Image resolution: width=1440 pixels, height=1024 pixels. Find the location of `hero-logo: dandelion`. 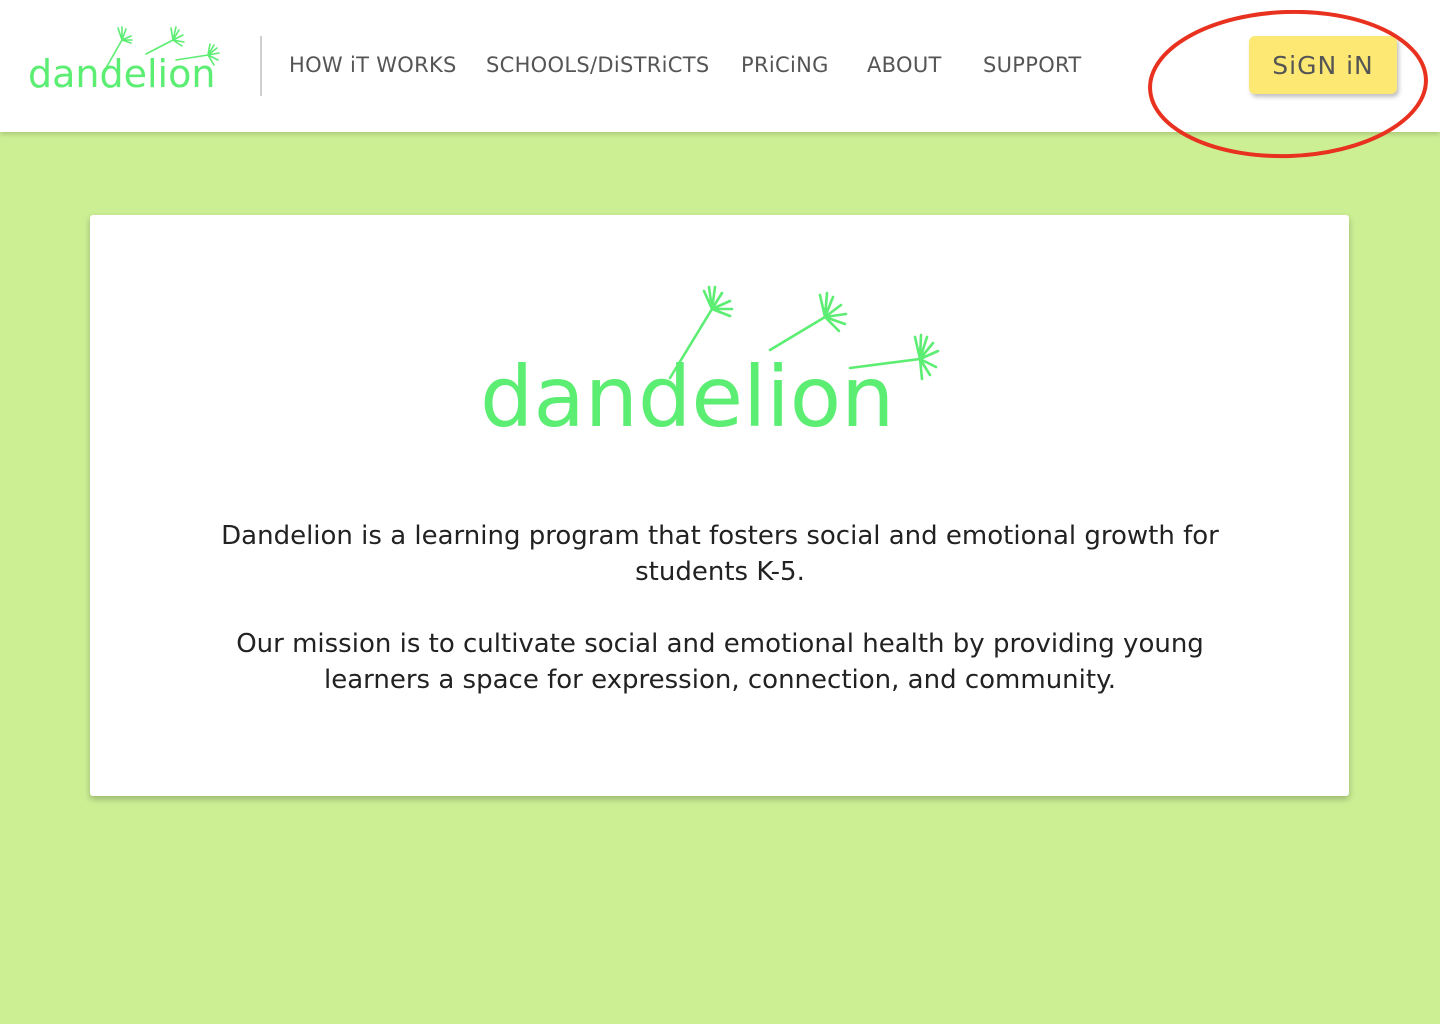

hero-logo: dandelion is located at coordinates (720, 367).